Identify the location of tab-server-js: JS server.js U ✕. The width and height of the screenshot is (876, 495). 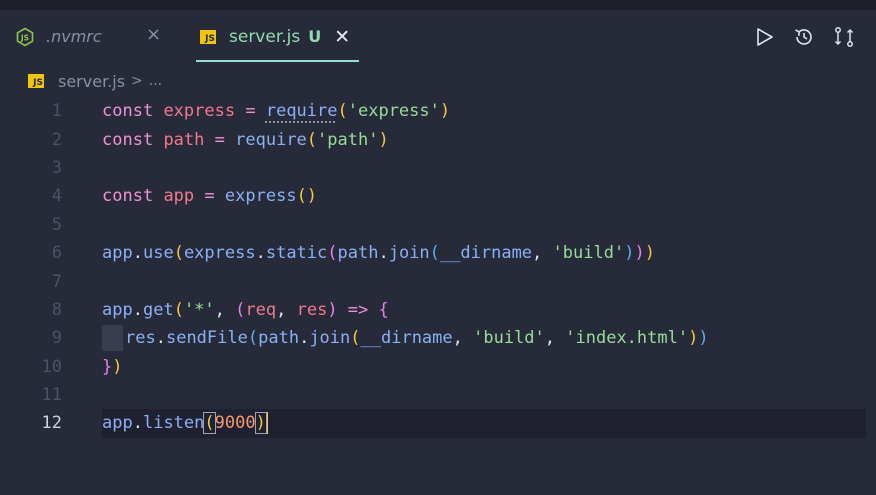
(271, 36).